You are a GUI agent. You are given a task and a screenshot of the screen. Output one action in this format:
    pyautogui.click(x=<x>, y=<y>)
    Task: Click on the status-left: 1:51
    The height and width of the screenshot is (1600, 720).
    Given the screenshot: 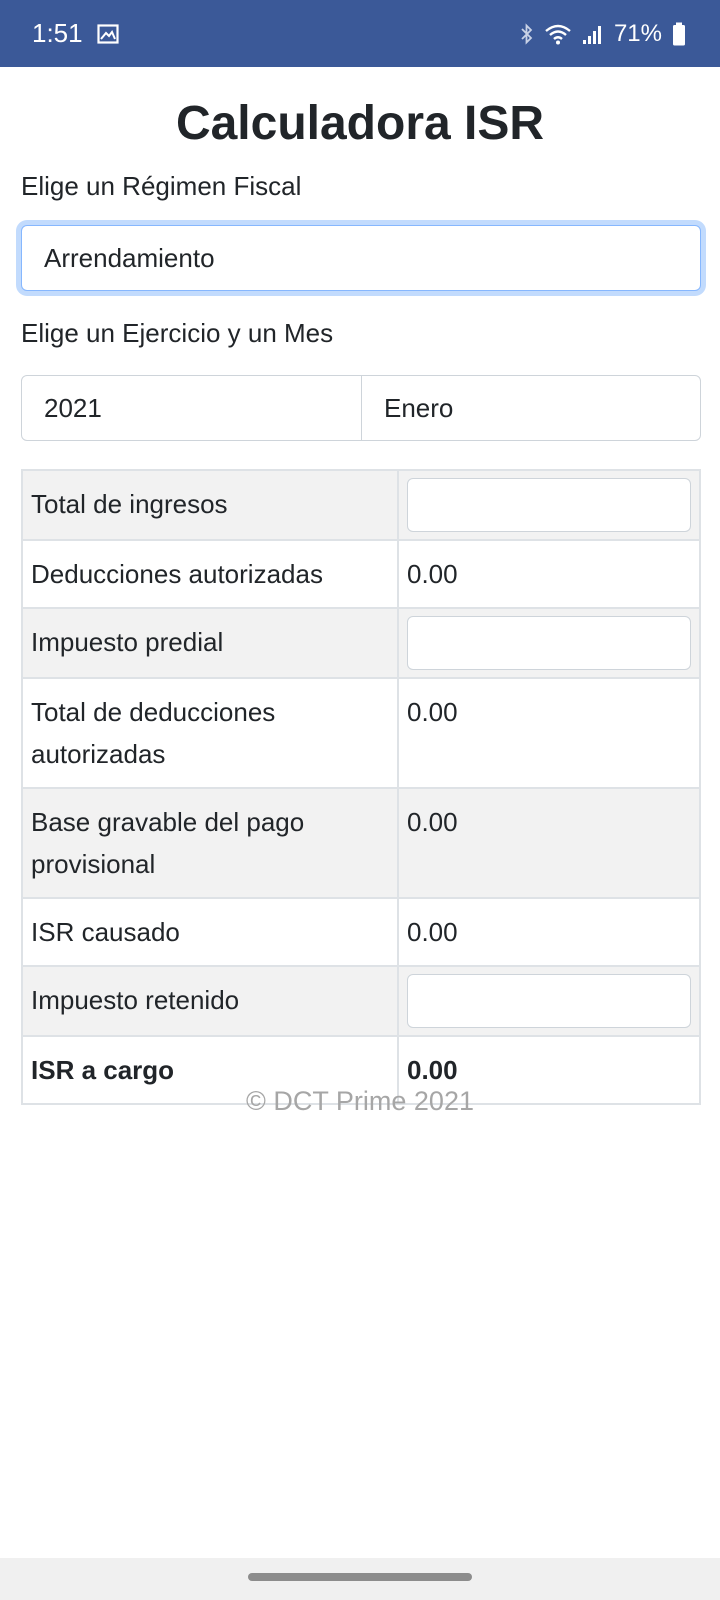 What is the action you would take?
    pyautogui.click(x=75, y=33)
    